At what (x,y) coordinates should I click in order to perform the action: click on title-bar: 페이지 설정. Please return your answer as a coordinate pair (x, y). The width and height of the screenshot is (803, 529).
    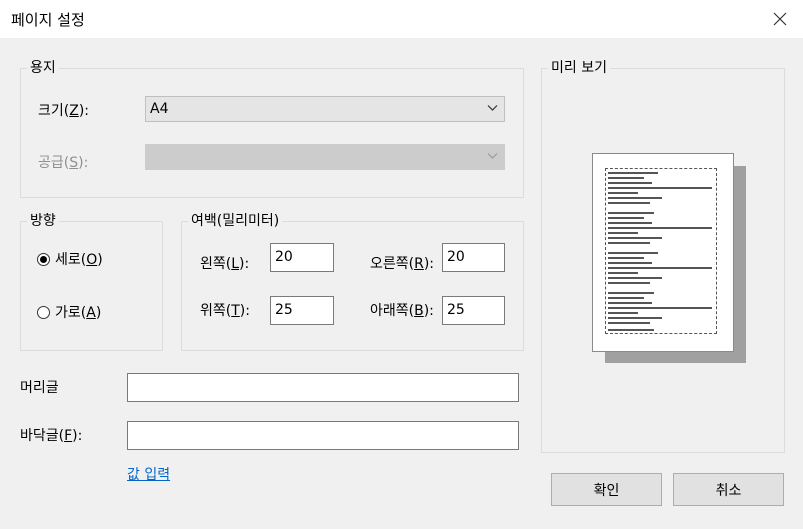
    Looking at the image, I should click on (401, 19).